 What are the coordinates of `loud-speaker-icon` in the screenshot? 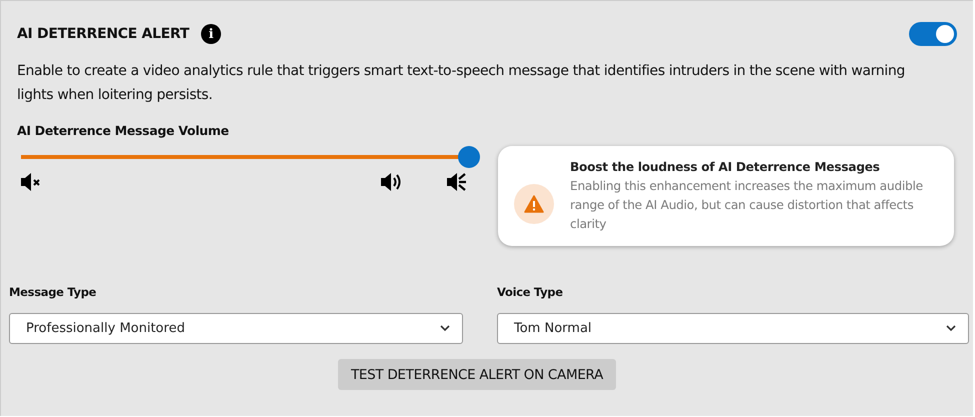 It's located at (458, 182).